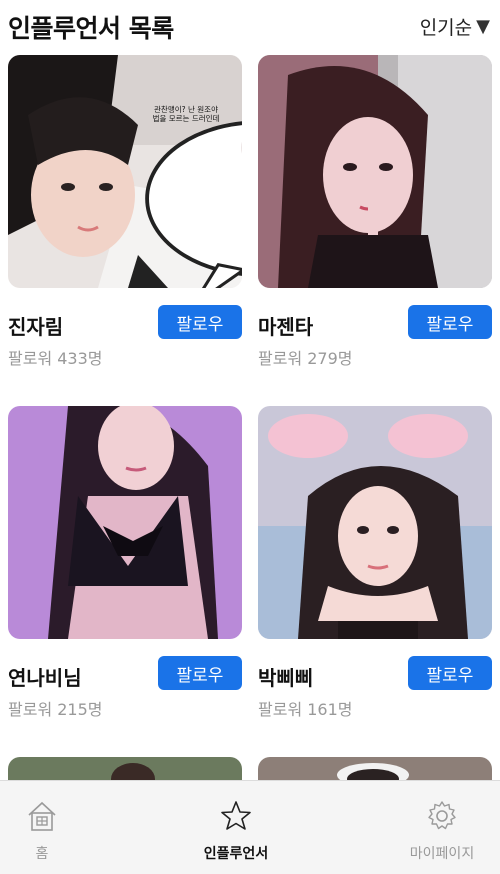 This screenshot has height=874, width=500. I want to click on follower-count: 팔로워 161명, so click(305, 709).